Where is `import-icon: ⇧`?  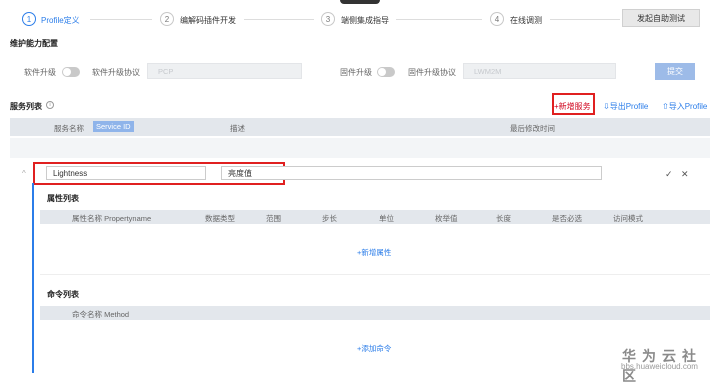
import-icon: ⇧ is located at coordinates (665, 106).